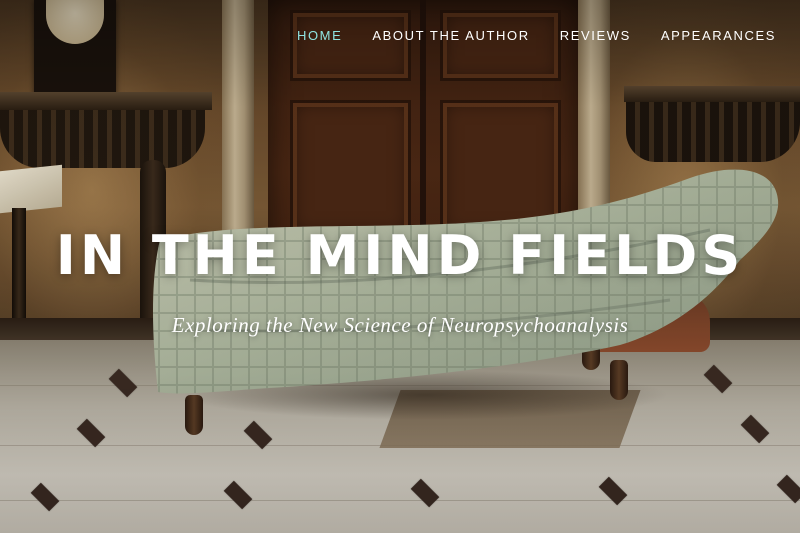  What do you see at coordinates (400, 255) in the screenshot?
I see `hero-title: IN THE MIND FIELDS` at bounding box center [400, 255].